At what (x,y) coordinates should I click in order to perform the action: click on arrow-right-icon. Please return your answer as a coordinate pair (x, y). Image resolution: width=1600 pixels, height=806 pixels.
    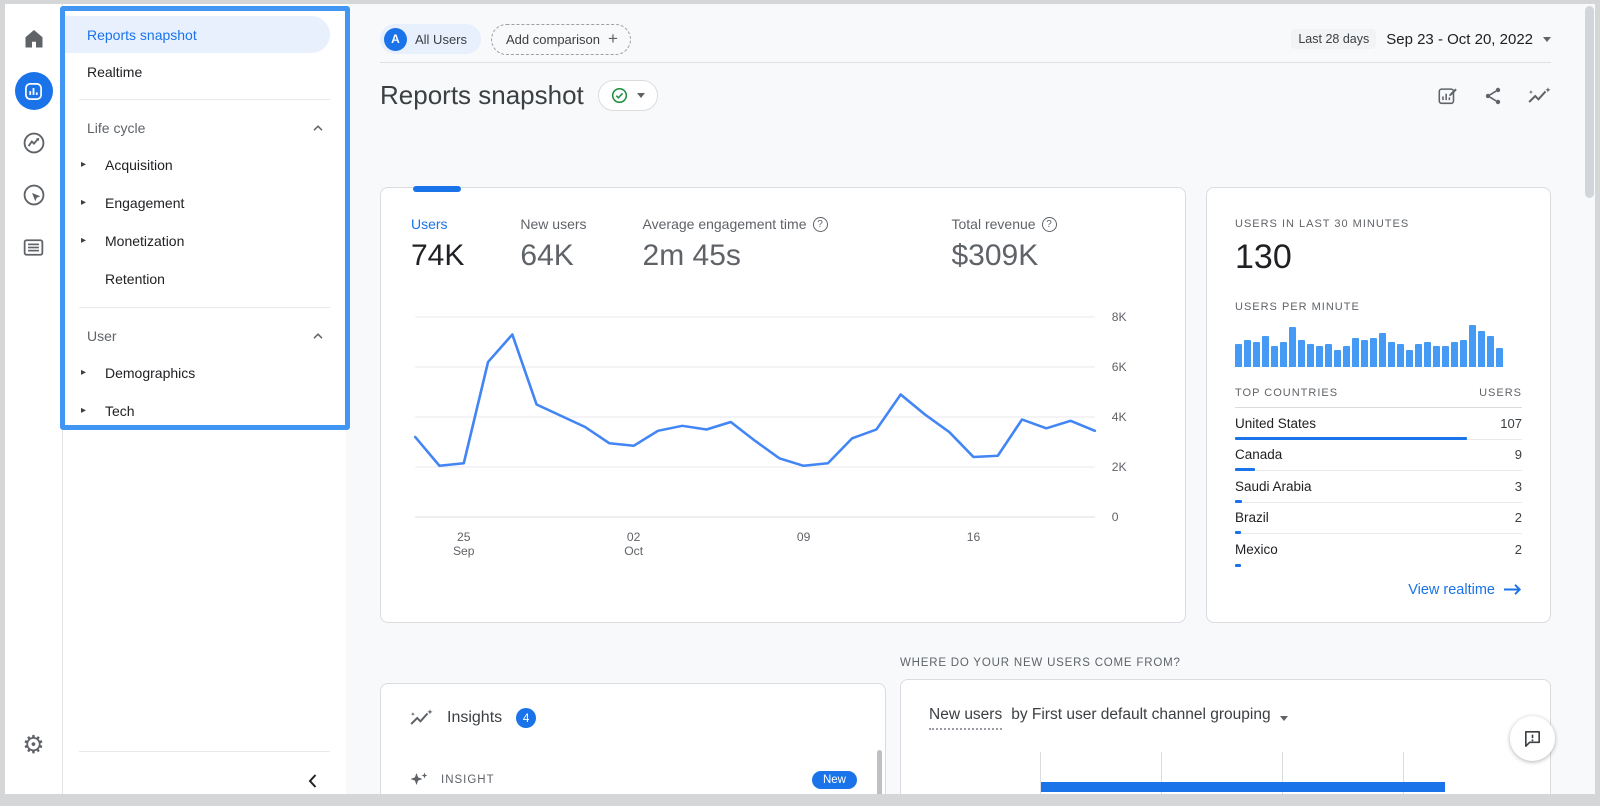
    Looking at the image, I should click on (1513, 589).